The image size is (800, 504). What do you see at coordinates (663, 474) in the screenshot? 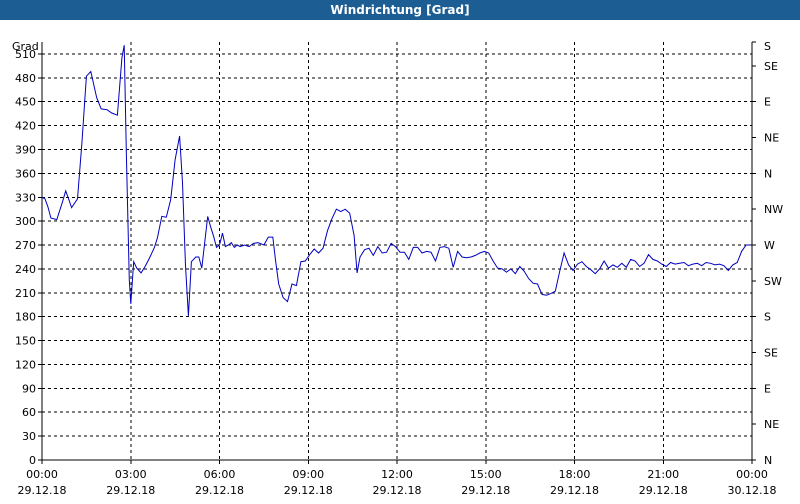
I see `x-tick-time-label: 21:00` at bounding box center [663, 474].